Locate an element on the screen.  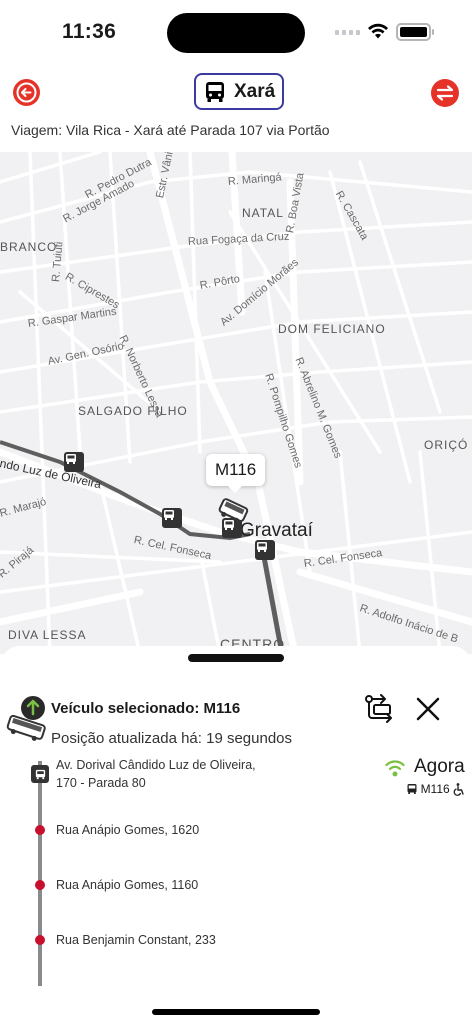
back-button is located at coordinates (26, 92).